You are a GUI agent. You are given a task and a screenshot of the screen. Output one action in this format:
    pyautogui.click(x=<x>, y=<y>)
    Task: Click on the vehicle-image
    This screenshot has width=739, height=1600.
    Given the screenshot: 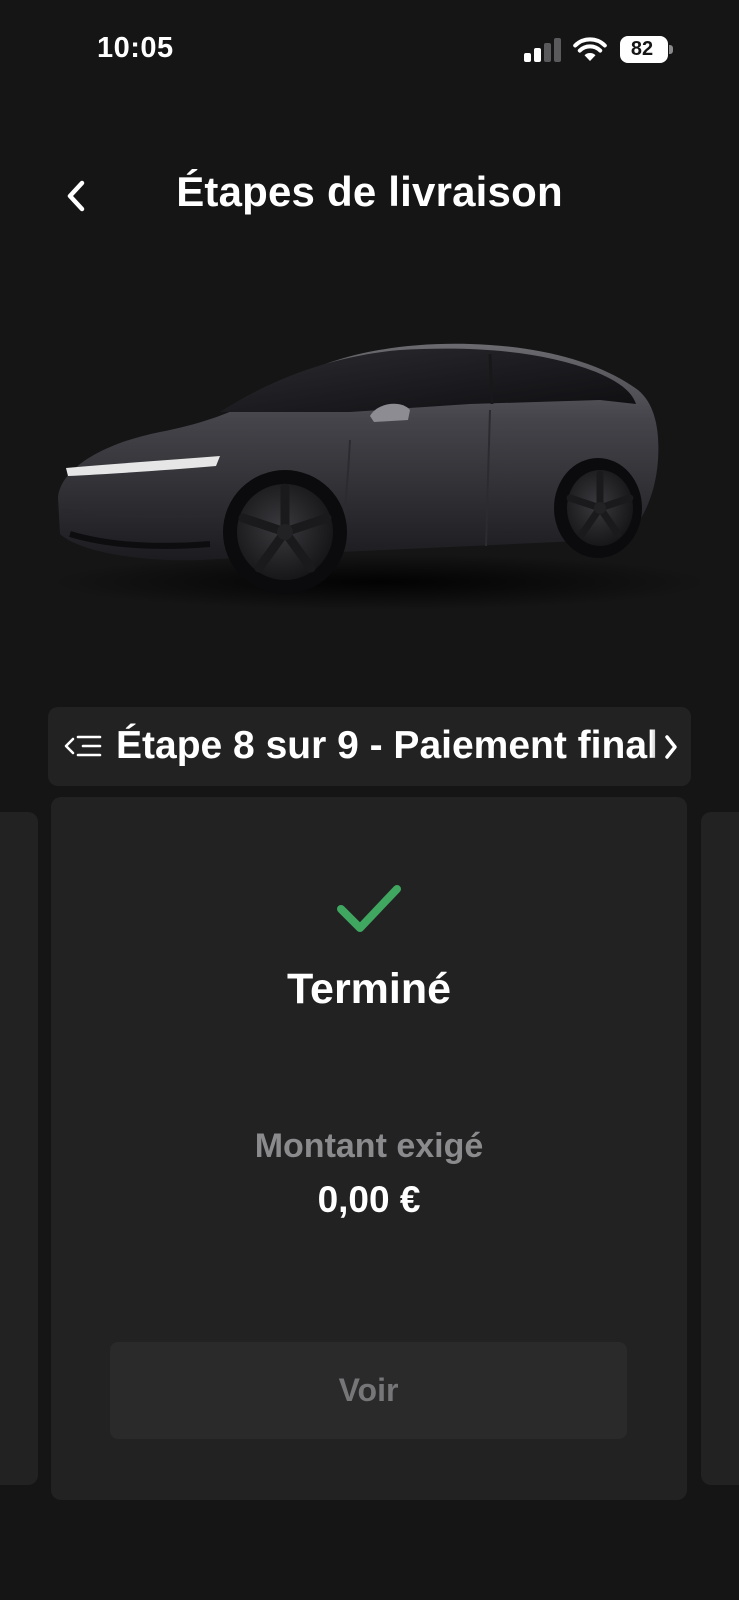 What is the action you would take?
    pyautogui.click(x=375, y=476)
    